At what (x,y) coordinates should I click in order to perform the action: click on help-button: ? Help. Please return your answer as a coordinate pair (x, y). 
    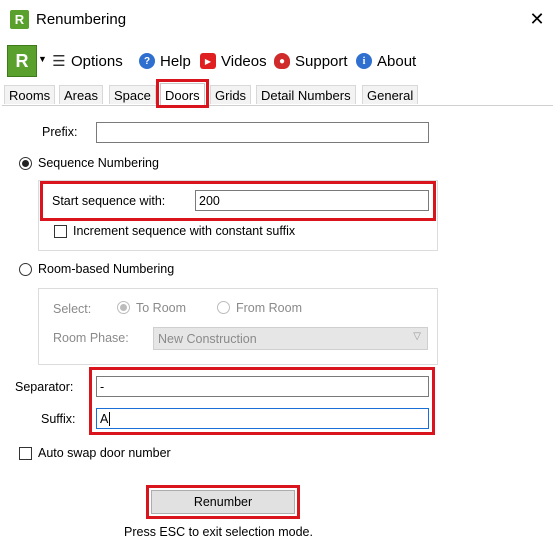
    Looking at the image, I should click on (165, 61).